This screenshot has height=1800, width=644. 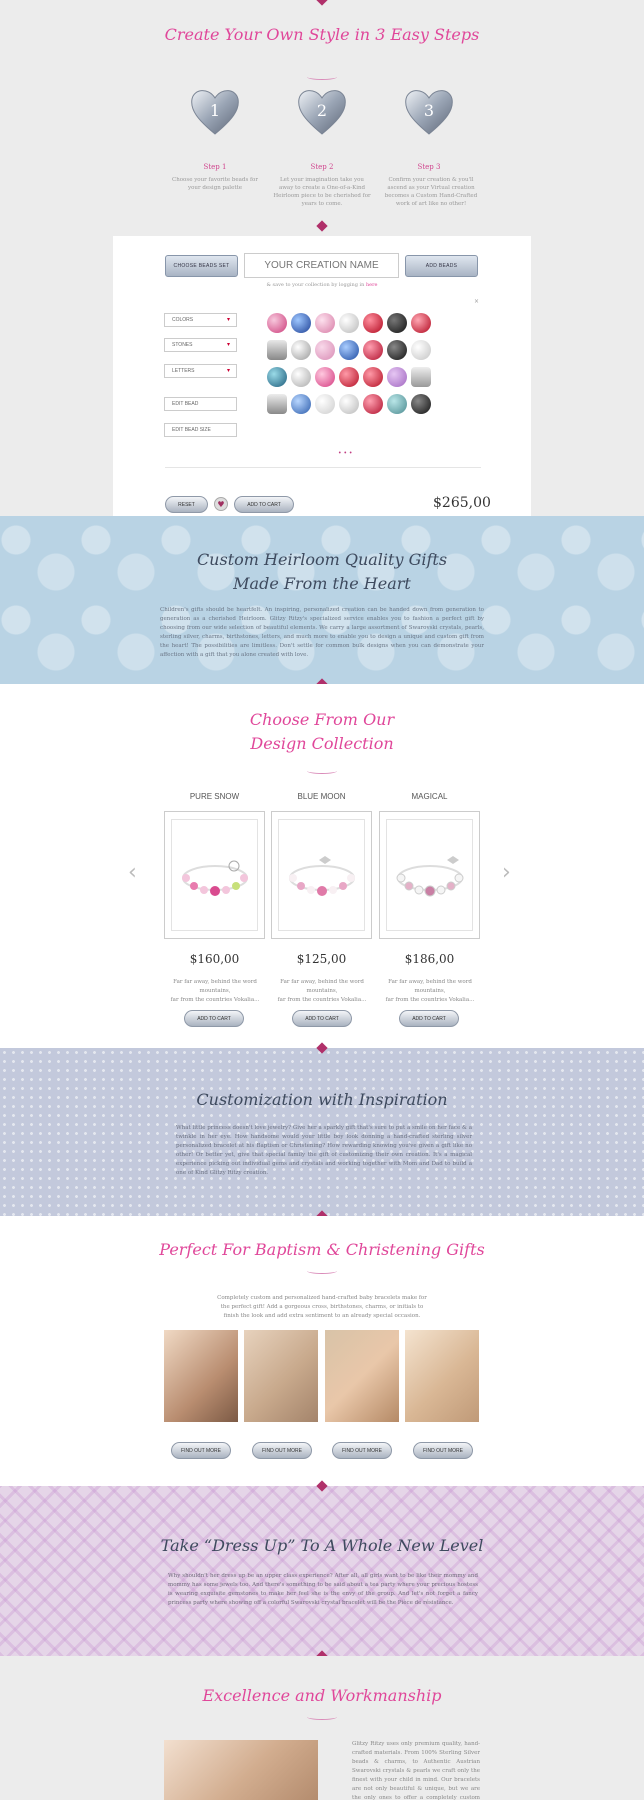 I want to click on steps-diamond, so click(x=322, y=226).